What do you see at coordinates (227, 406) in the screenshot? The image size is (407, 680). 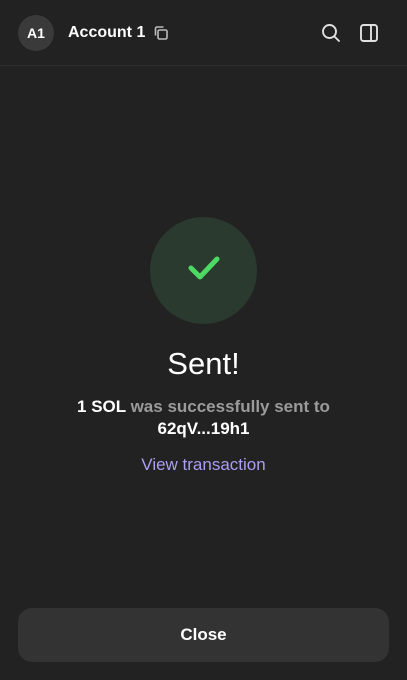 I see `message-text: was successfully sent to` at bounding box center [227, 406].